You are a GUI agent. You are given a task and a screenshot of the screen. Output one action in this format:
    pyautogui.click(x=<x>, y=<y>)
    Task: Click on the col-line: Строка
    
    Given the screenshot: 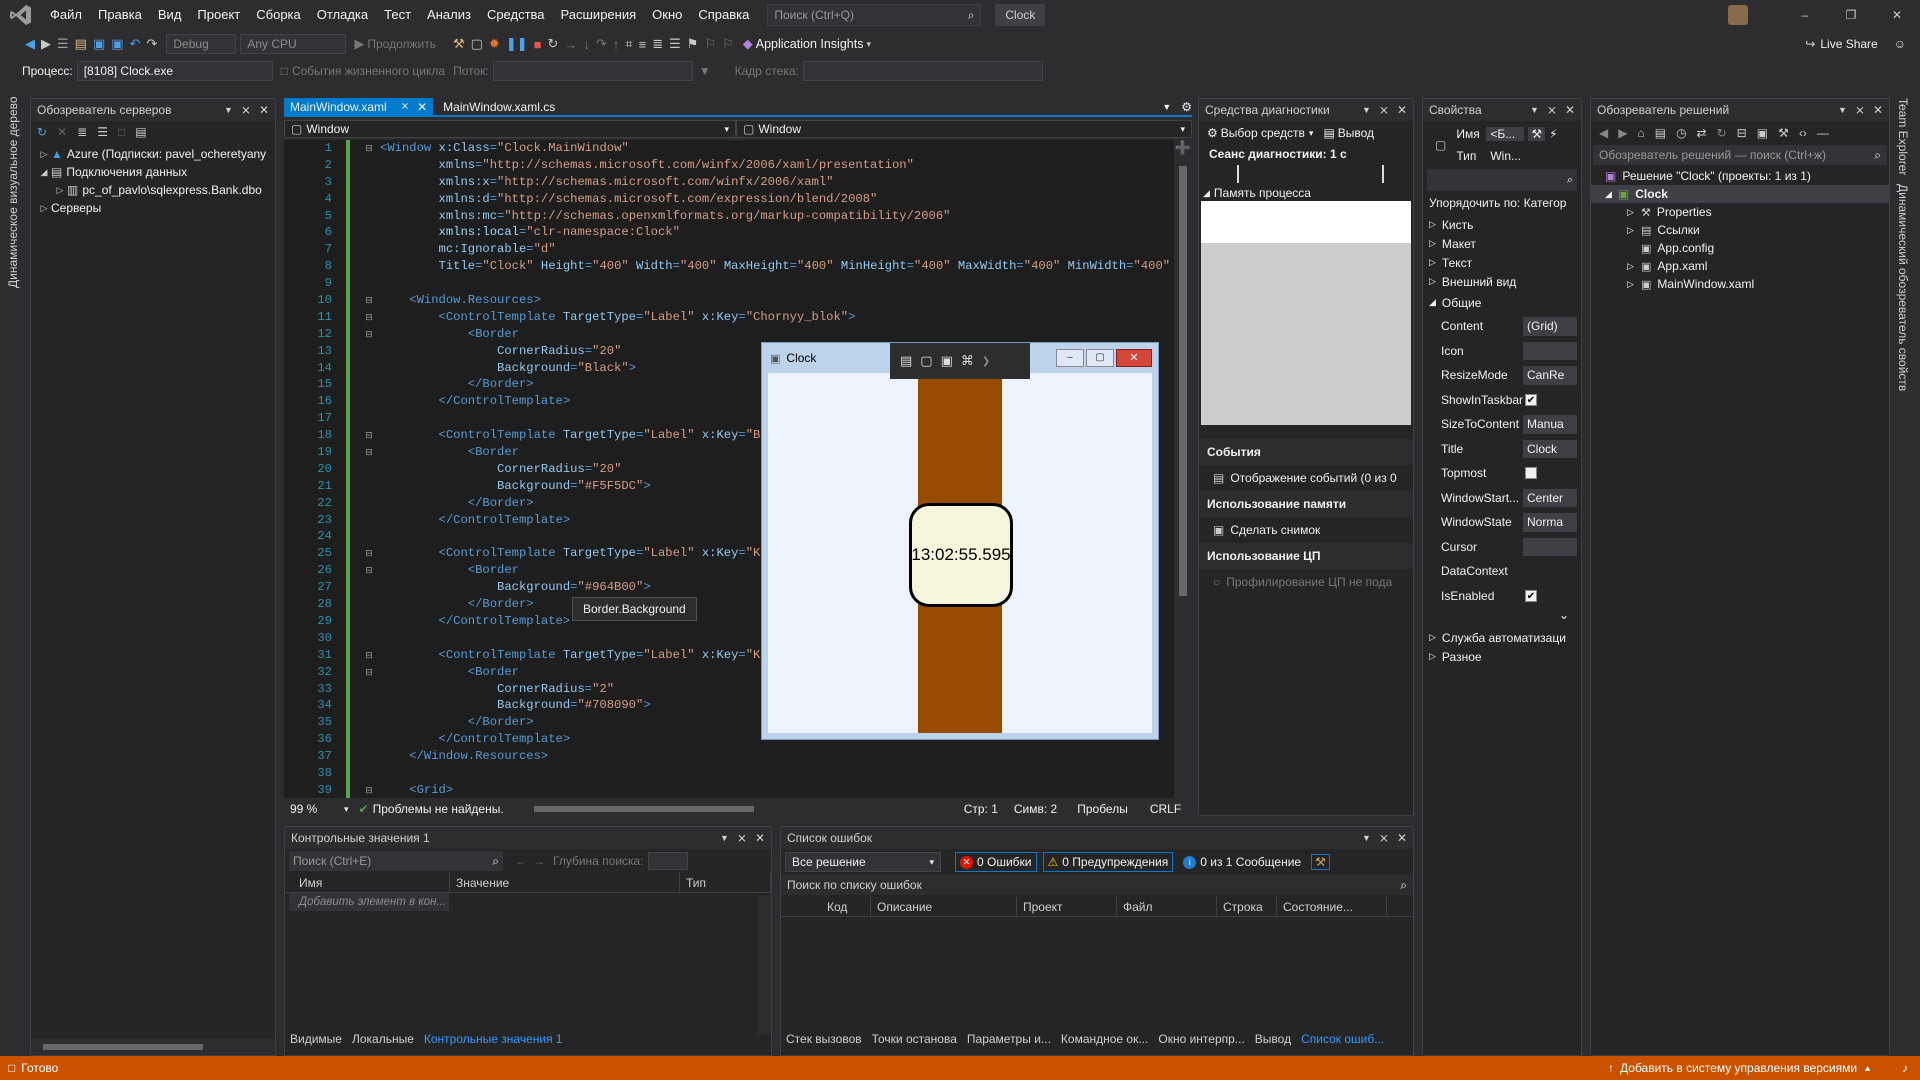 What is the action you would take?
    pyautogui.click(x=1247, y=906)
    